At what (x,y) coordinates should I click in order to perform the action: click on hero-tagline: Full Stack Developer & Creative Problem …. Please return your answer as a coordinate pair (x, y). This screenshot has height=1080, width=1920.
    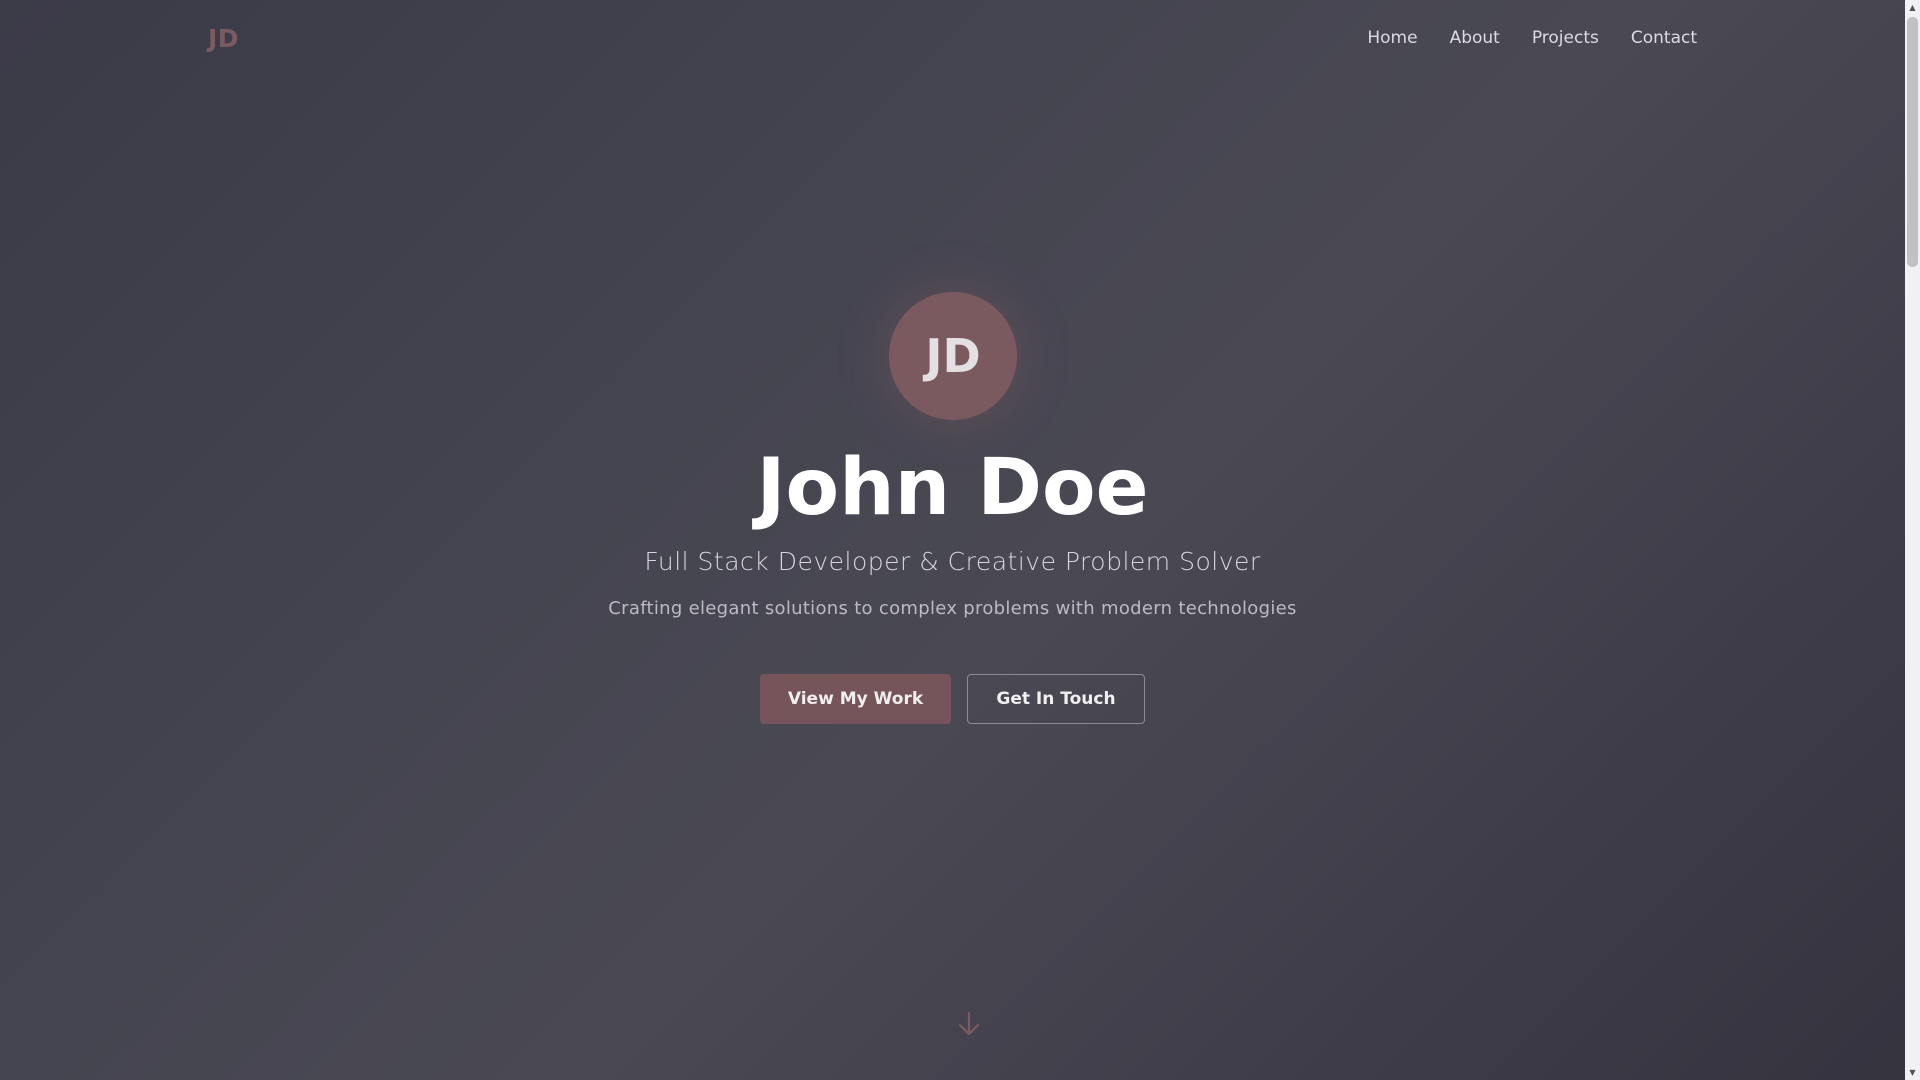
    Looking at the image, I should click on (952, 561).